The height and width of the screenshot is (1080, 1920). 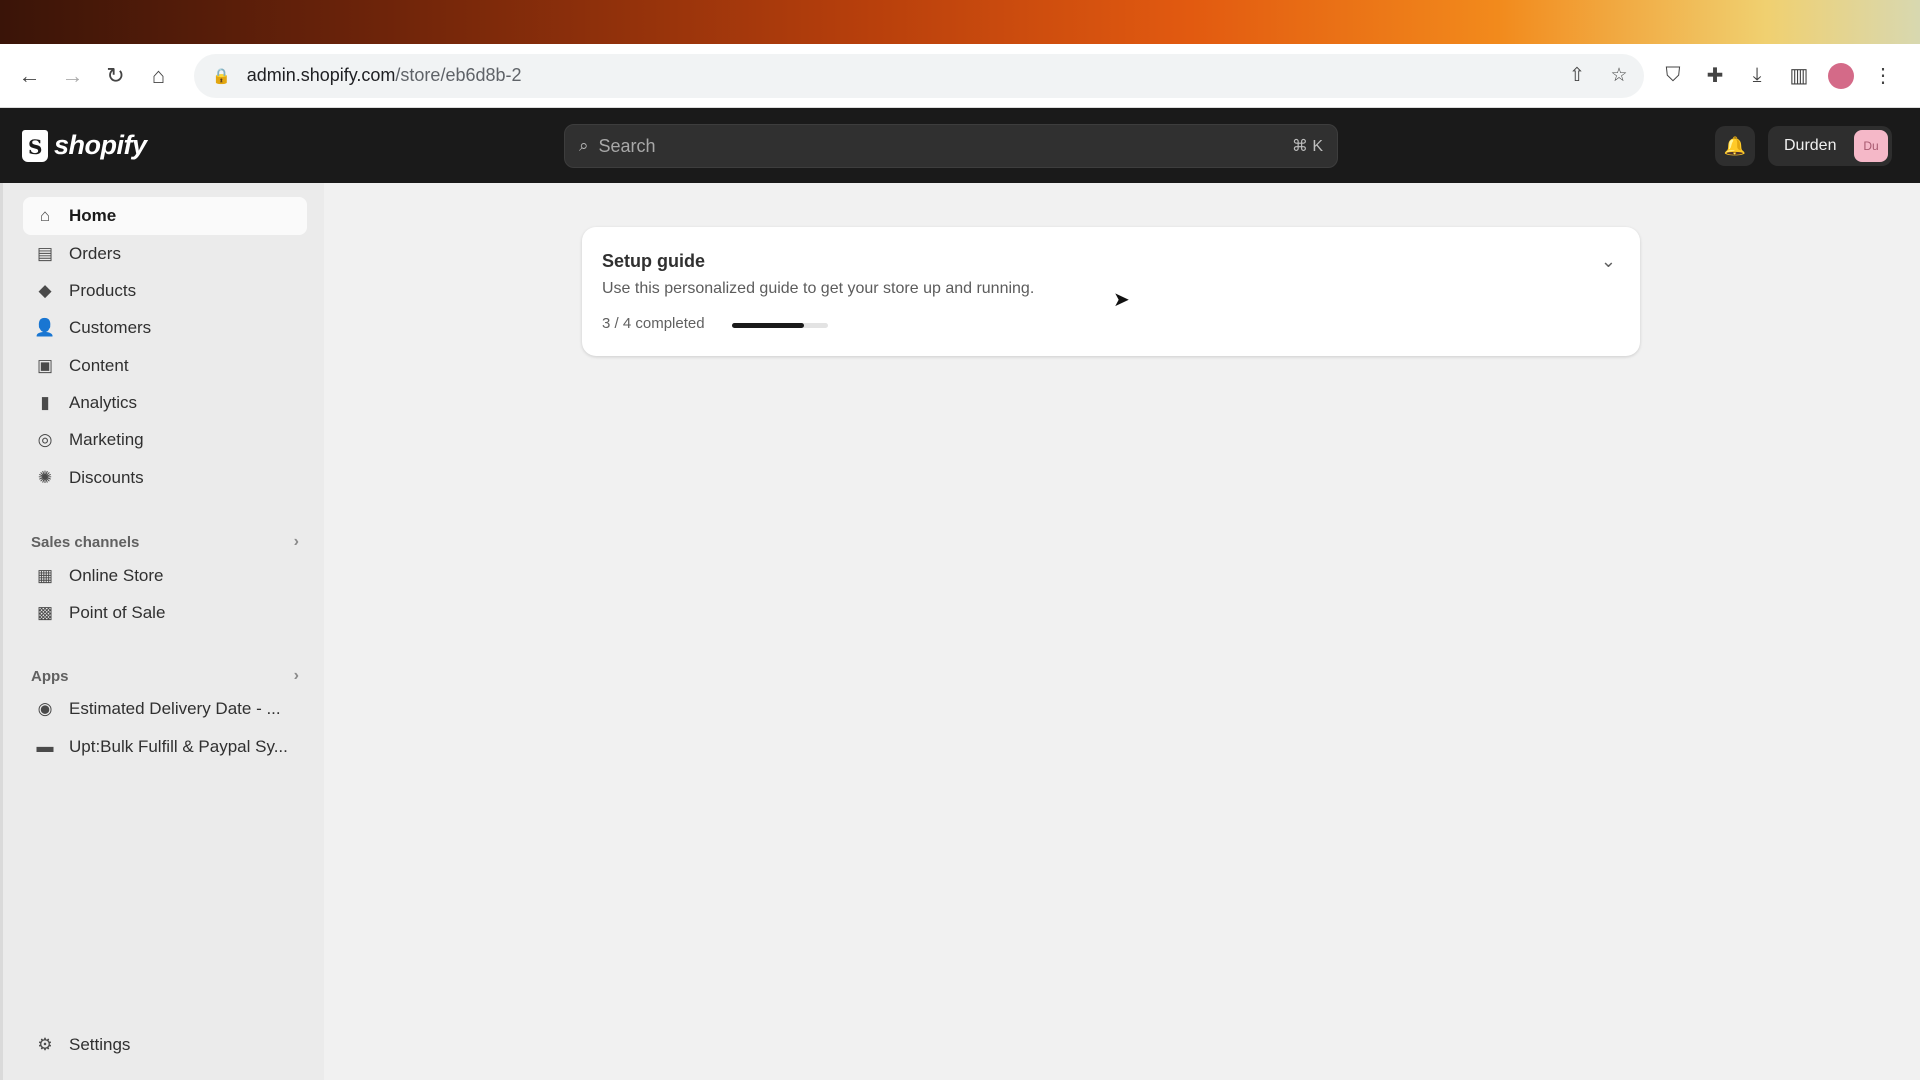 I want to click on sidebar-item-point-of-sale: ▩ Point of Sale, so click(x=165, y=613).